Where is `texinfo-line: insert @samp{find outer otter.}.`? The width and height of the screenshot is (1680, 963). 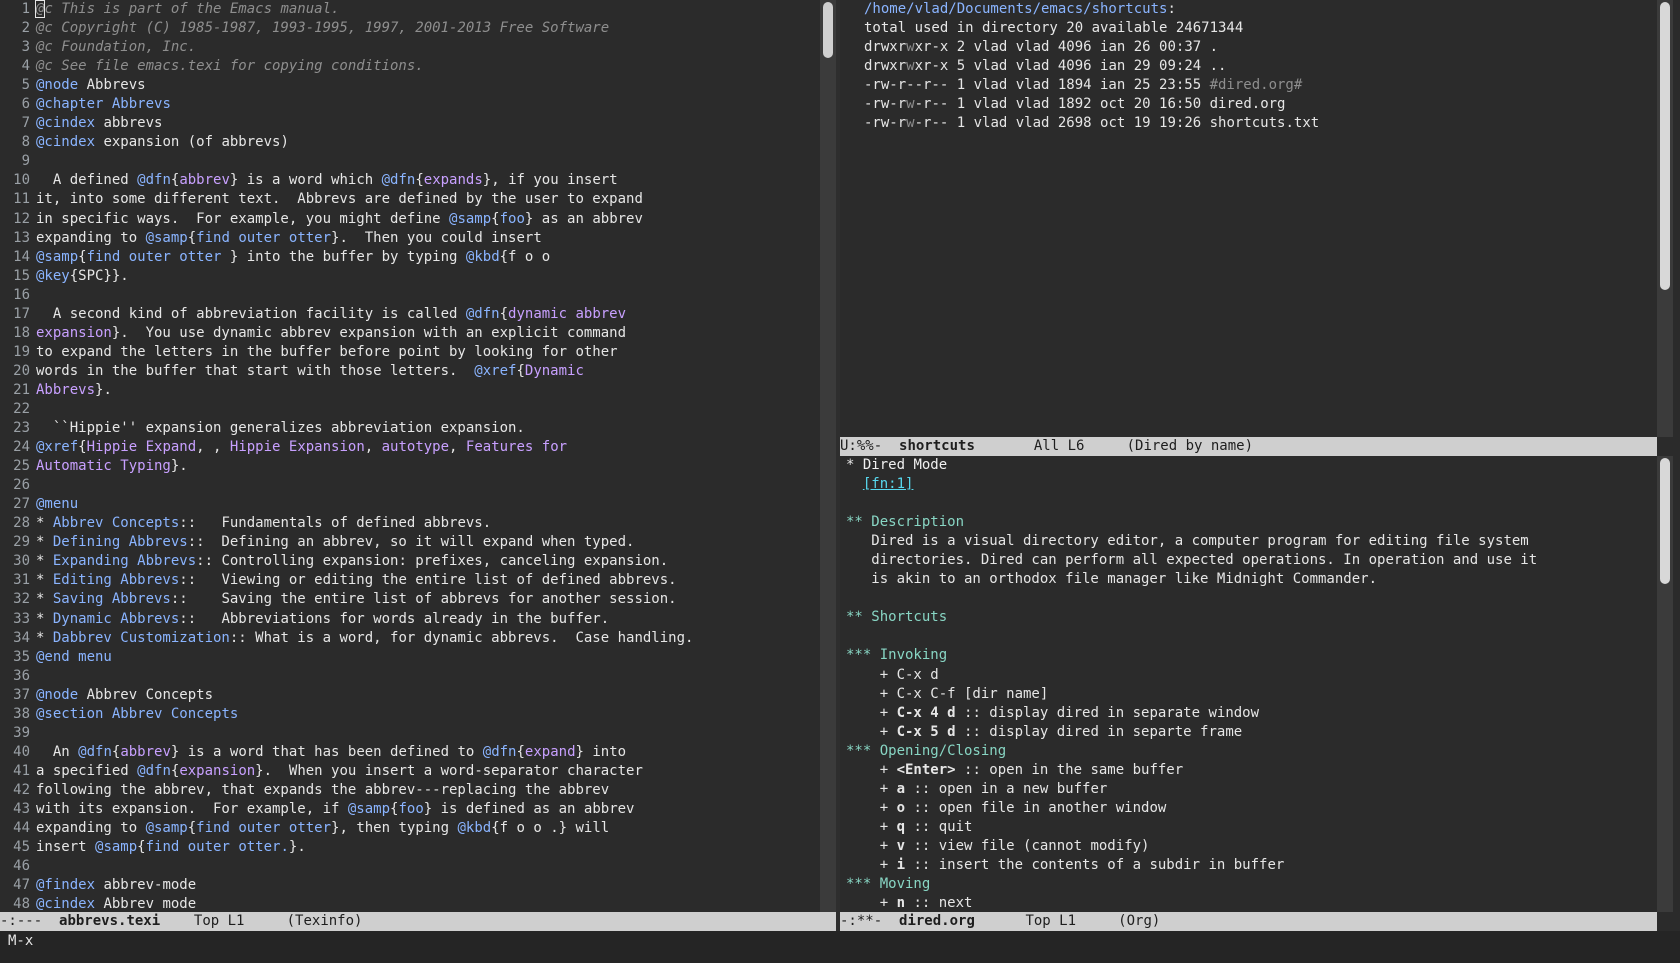 texinfo-line: insert @samp{find outer otter.}. is located at coordinates (364, 847).